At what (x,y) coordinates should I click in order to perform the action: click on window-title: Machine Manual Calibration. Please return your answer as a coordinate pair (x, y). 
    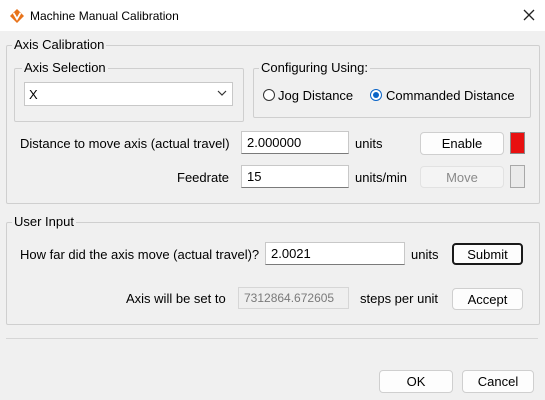
    Looking at the image, I should click on (104, 16).